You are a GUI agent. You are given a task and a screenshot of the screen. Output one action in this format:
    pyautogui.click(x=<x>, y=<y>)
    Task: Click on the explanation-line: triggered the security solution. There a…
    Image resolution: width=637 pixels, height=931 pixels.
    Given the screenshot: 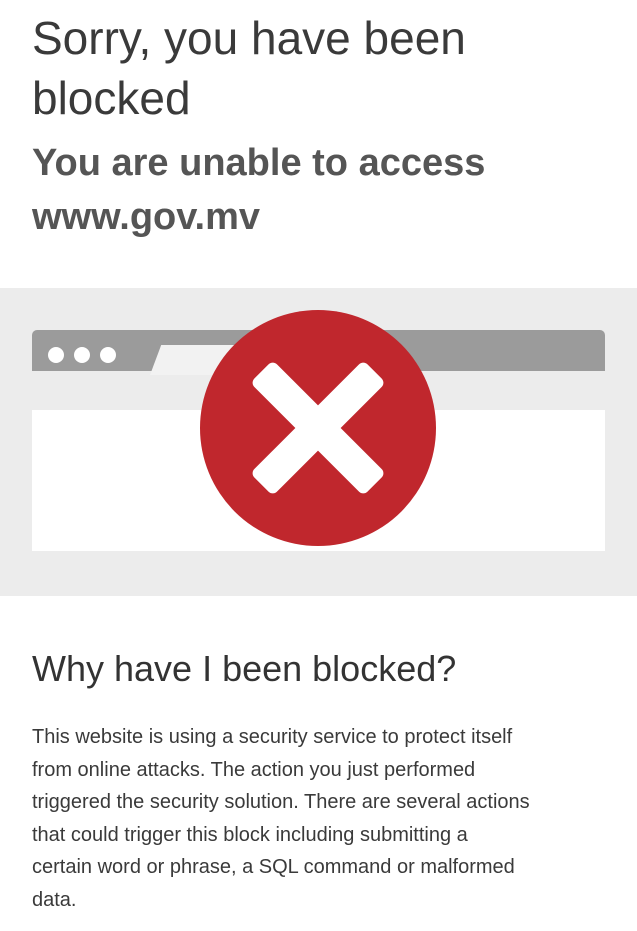 What is the action you would take?
    pyautogui.click(x=281, y=802)
    